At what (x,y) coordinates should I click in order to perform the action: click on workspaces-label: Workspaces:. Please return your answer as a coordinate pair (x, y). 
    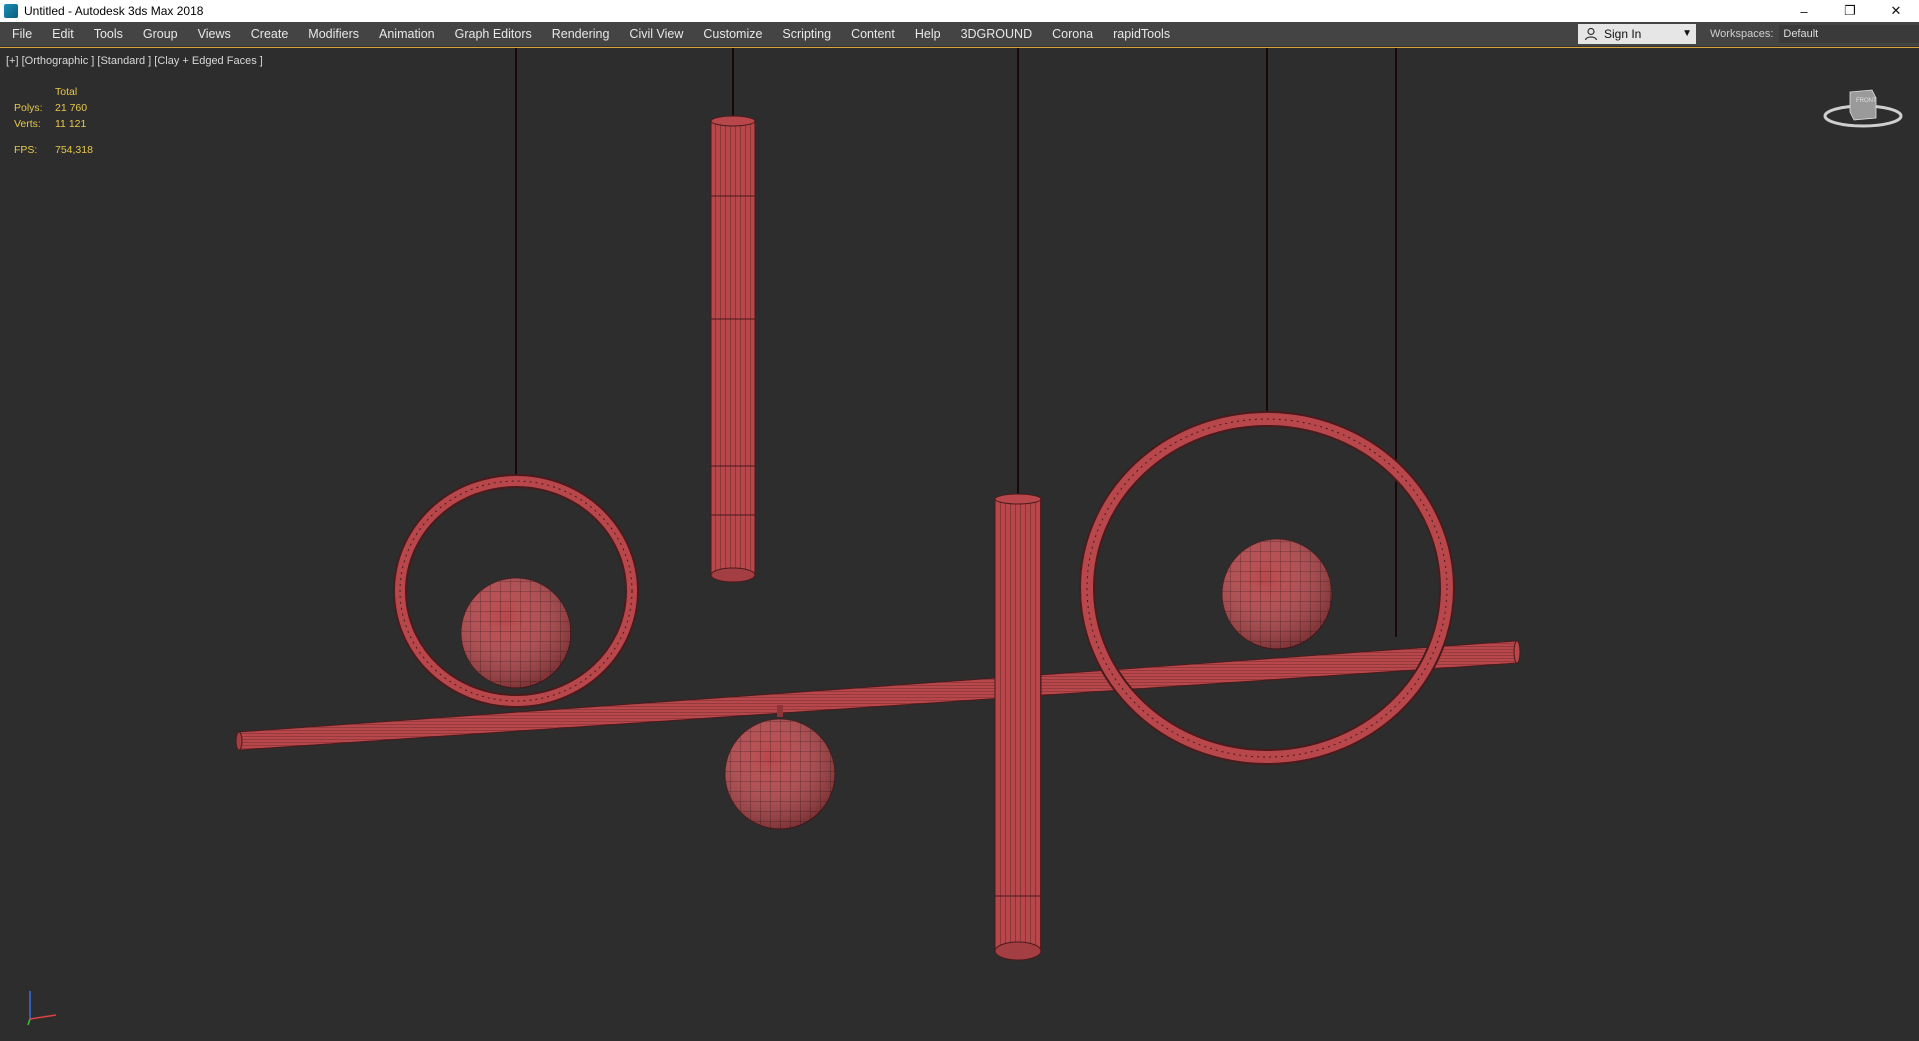
    Looking at the image, I should click on (1742, 34).